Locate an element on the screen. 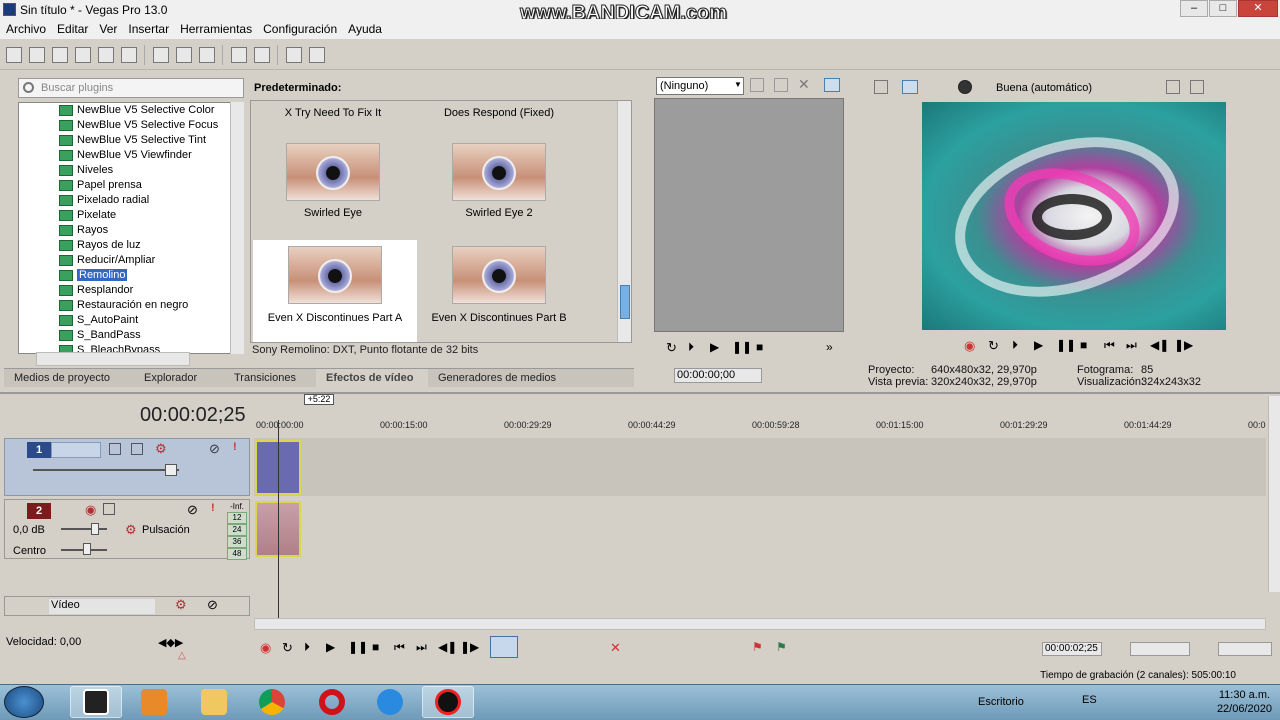 This screenshot has width=1280, height=720. mute-icon: ⊘ is located at coordinates (192, 510).